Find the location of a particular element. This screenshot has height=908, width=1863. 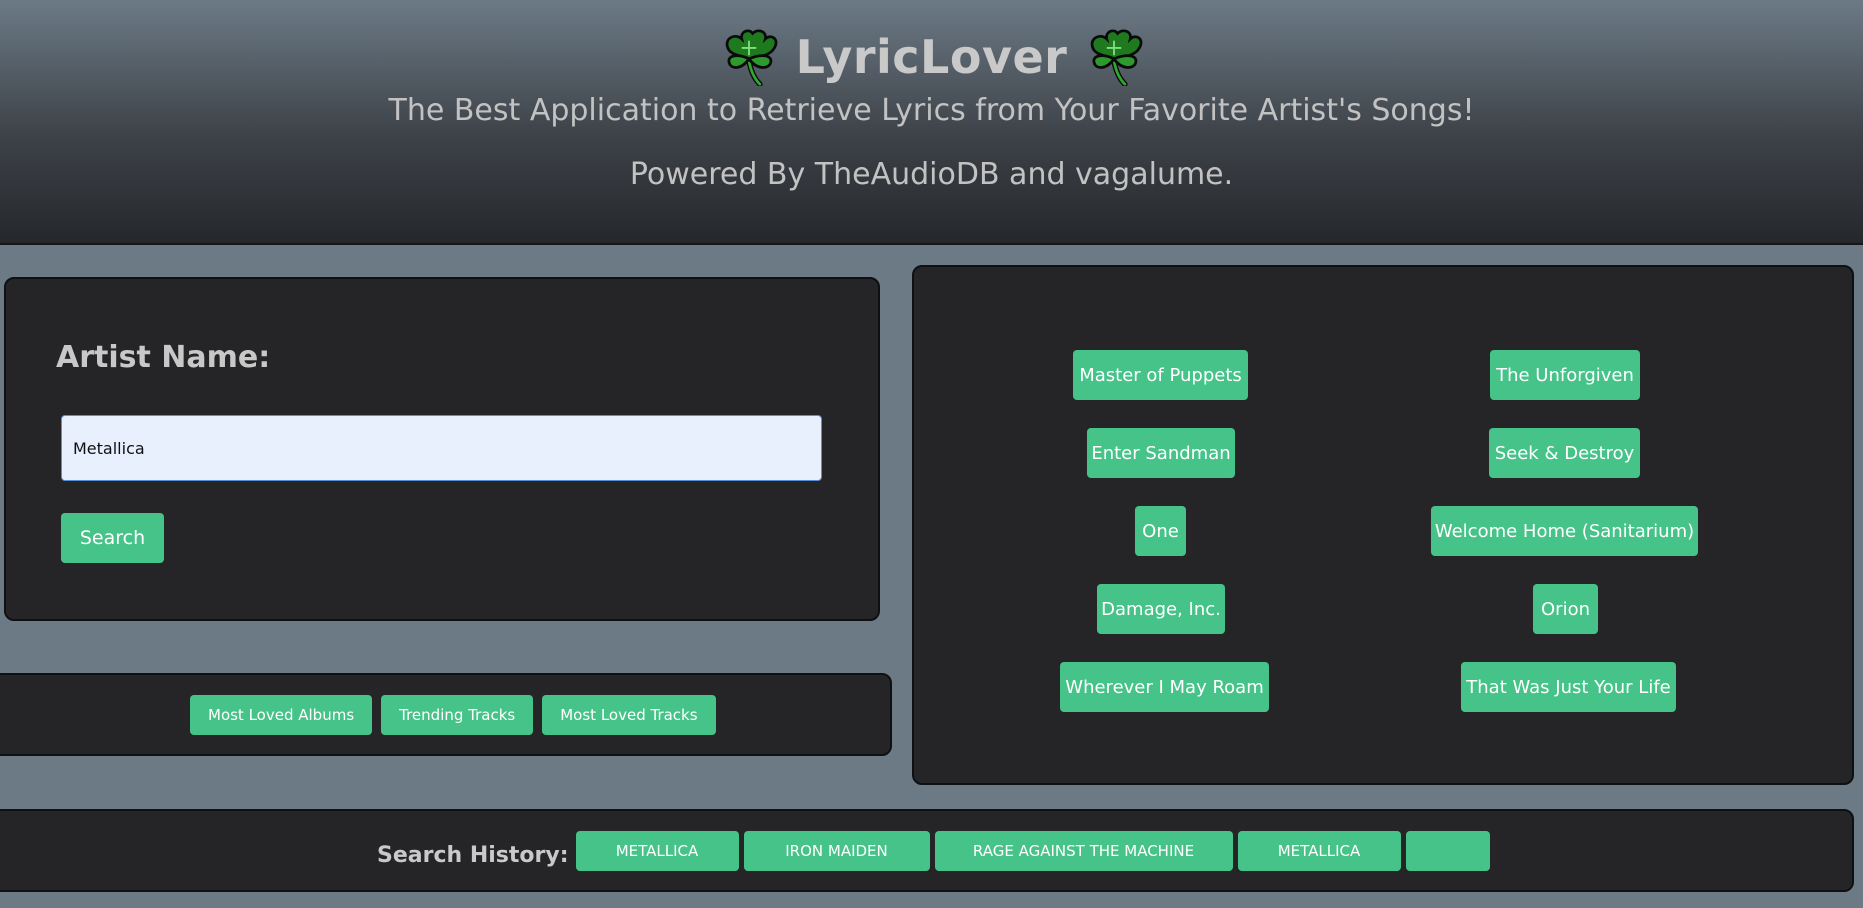

track-button: Master of Puppets is located at coordinates (1160, 375).